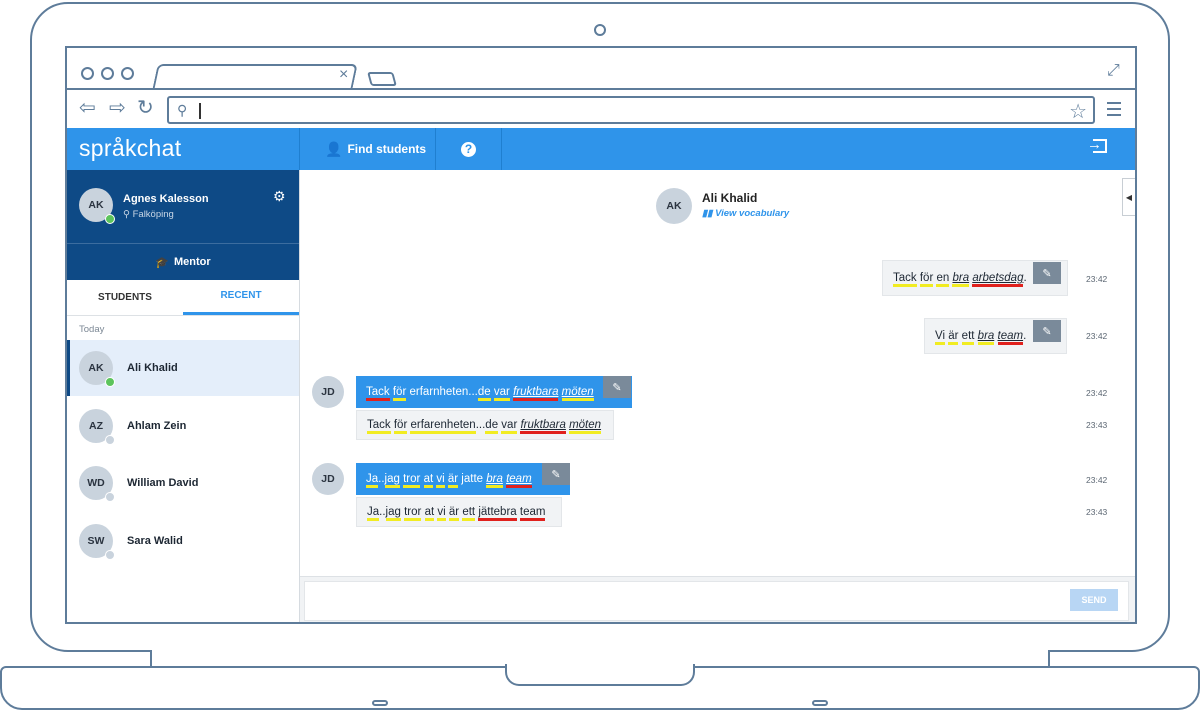  I want to click on location-pin-icon: ⚲, so click(126, 214).